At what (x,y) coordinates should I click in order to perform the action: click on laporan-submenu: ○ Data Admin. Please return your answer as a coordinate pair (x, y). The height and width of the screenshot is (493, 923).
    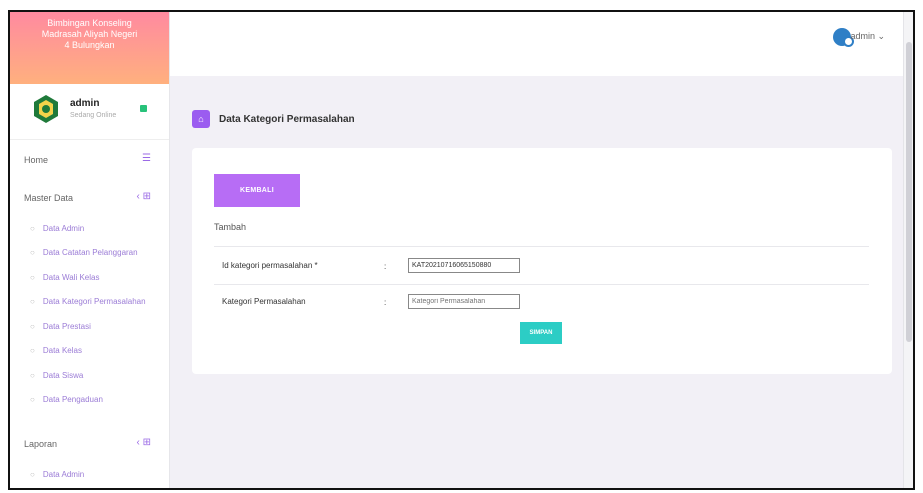
    Looking at the image, I should click on (89, 474).